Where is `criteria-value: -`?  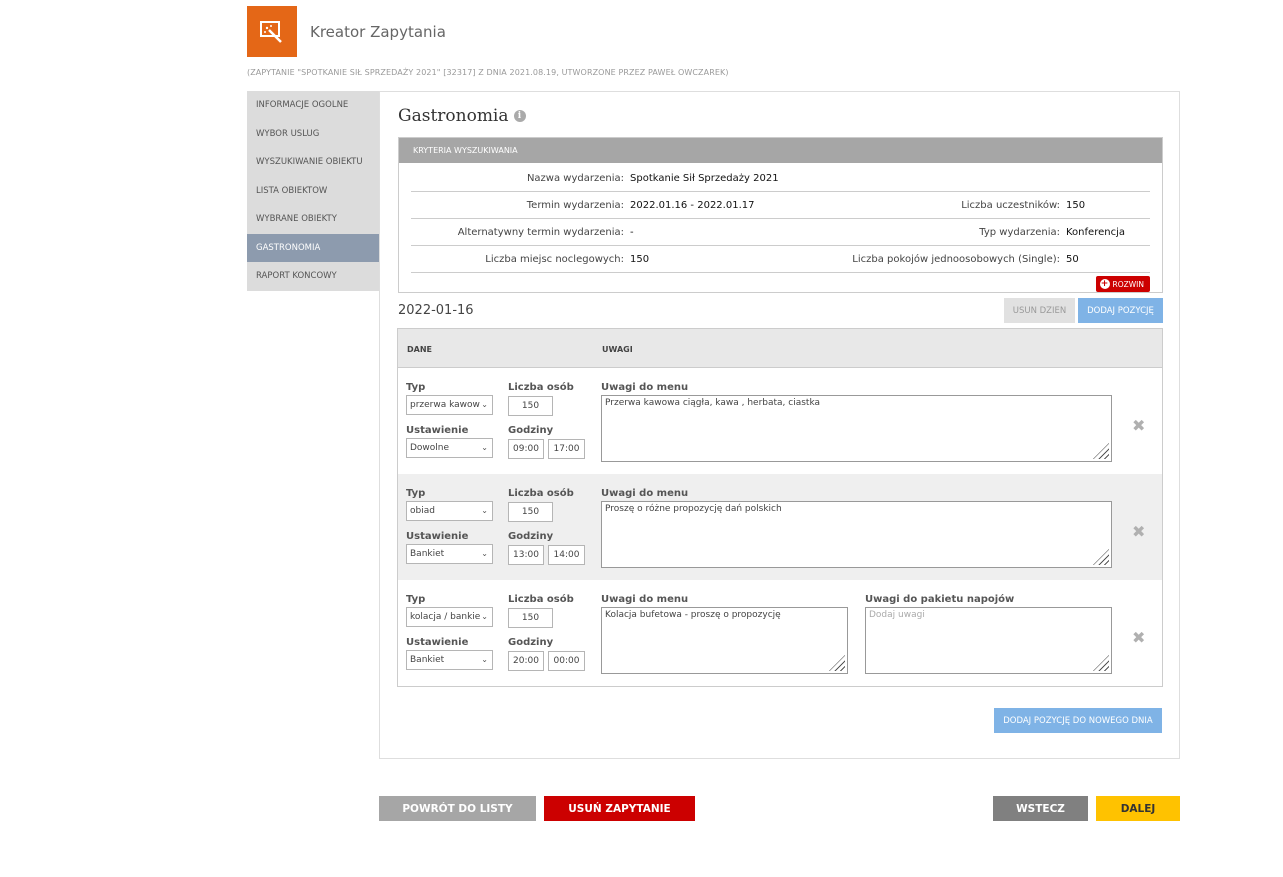
criteria-value: - is located at coordinates (632, 232).